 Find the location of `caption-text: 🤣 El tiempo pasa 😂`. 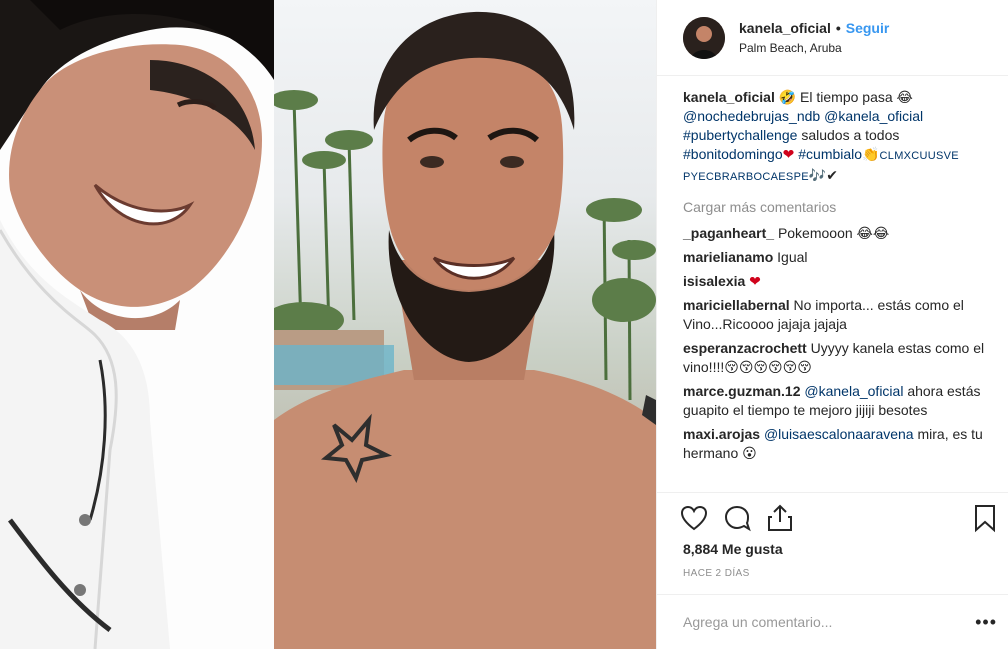

caption-text: 🤣 El tiempo pasa 😂 is located at coordinates (845, 97).